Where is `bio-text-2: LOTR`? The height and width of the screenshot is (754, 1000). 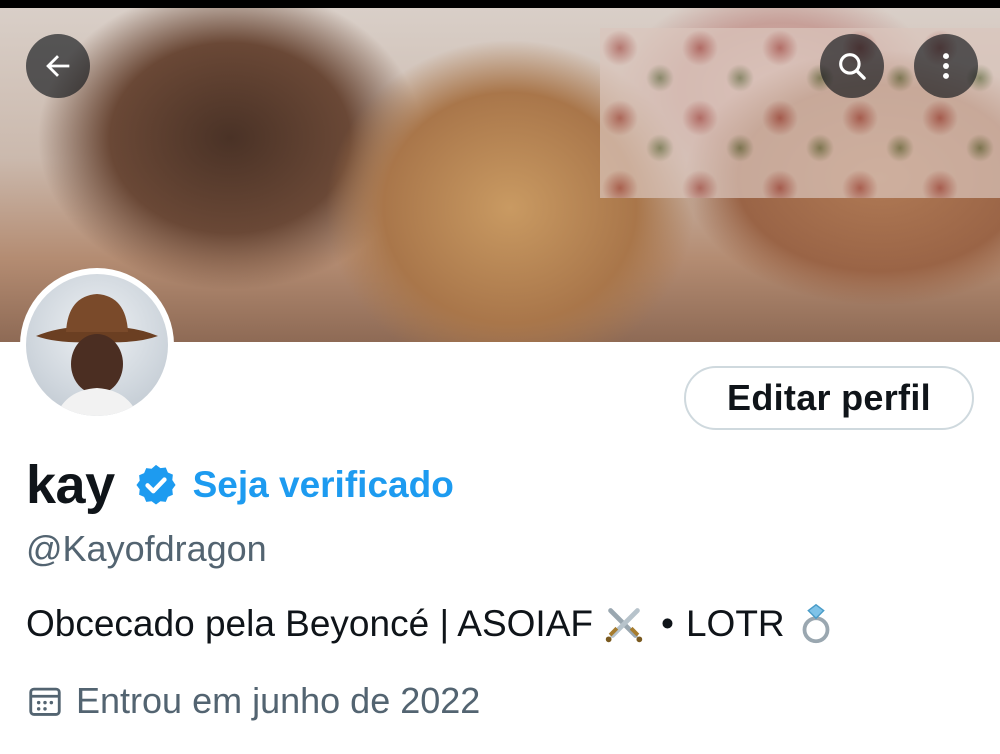 bio-text-2: LOTR is located at coordinates (735, 623).